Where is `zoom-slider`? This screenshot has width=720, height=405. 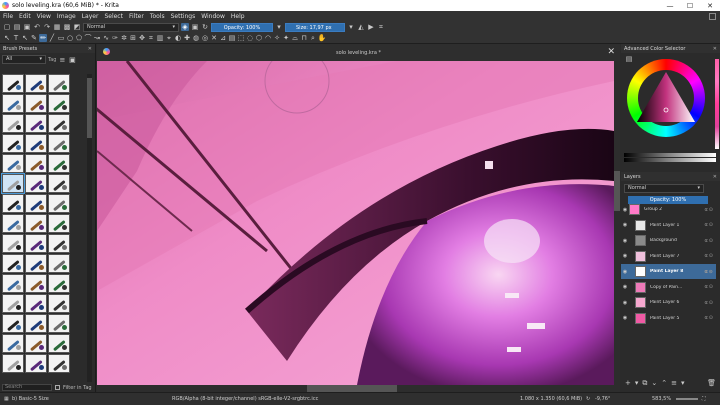
zoom-slider is located at coordinates (687, 399).